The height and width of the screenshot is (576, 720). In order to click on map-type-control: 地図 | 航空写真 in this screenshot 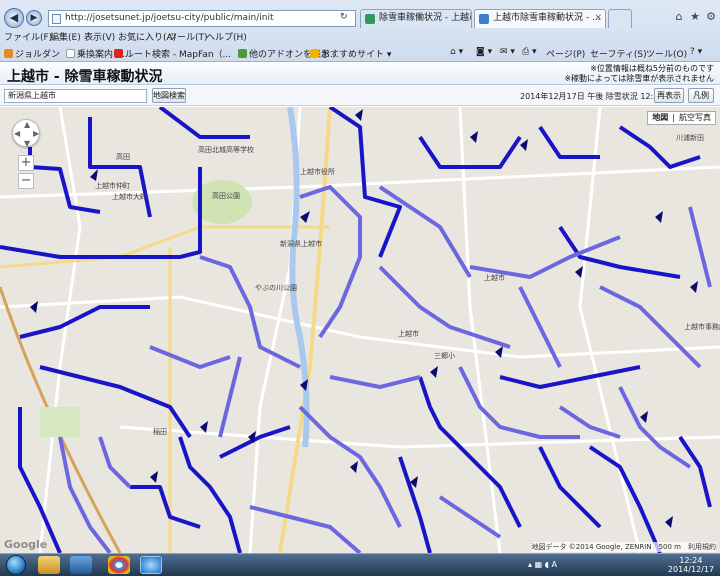, I will do `click(681, 118)`.